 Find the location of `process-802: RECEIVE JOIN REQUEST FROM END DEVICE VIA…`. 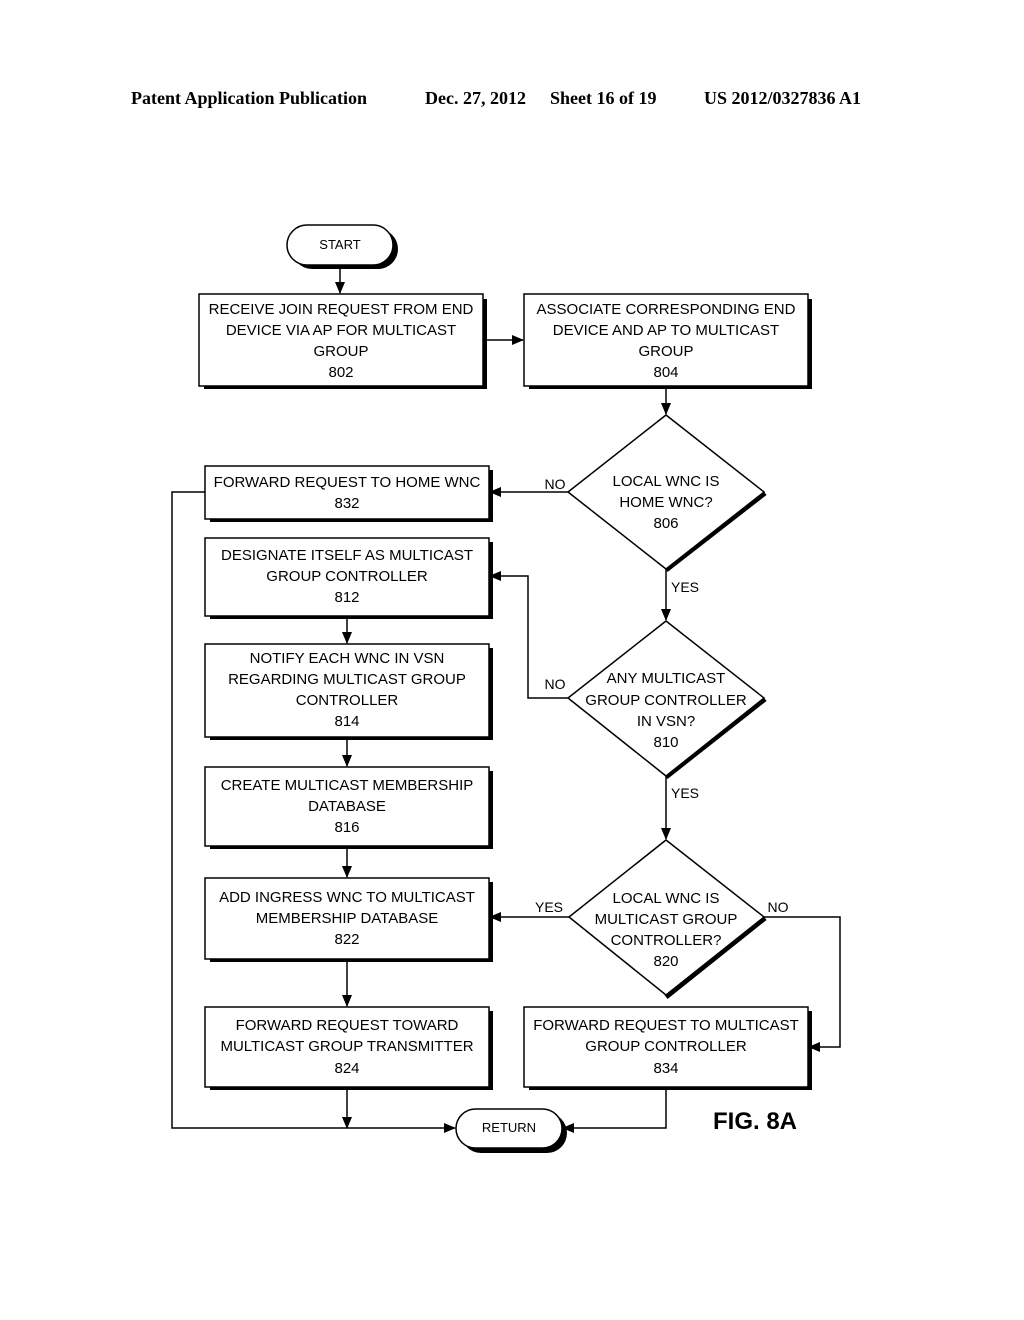

process-802: RECEIVE JOIN REQUEST FROM END DEVICE VIA… is located at coordinates (342, 341).